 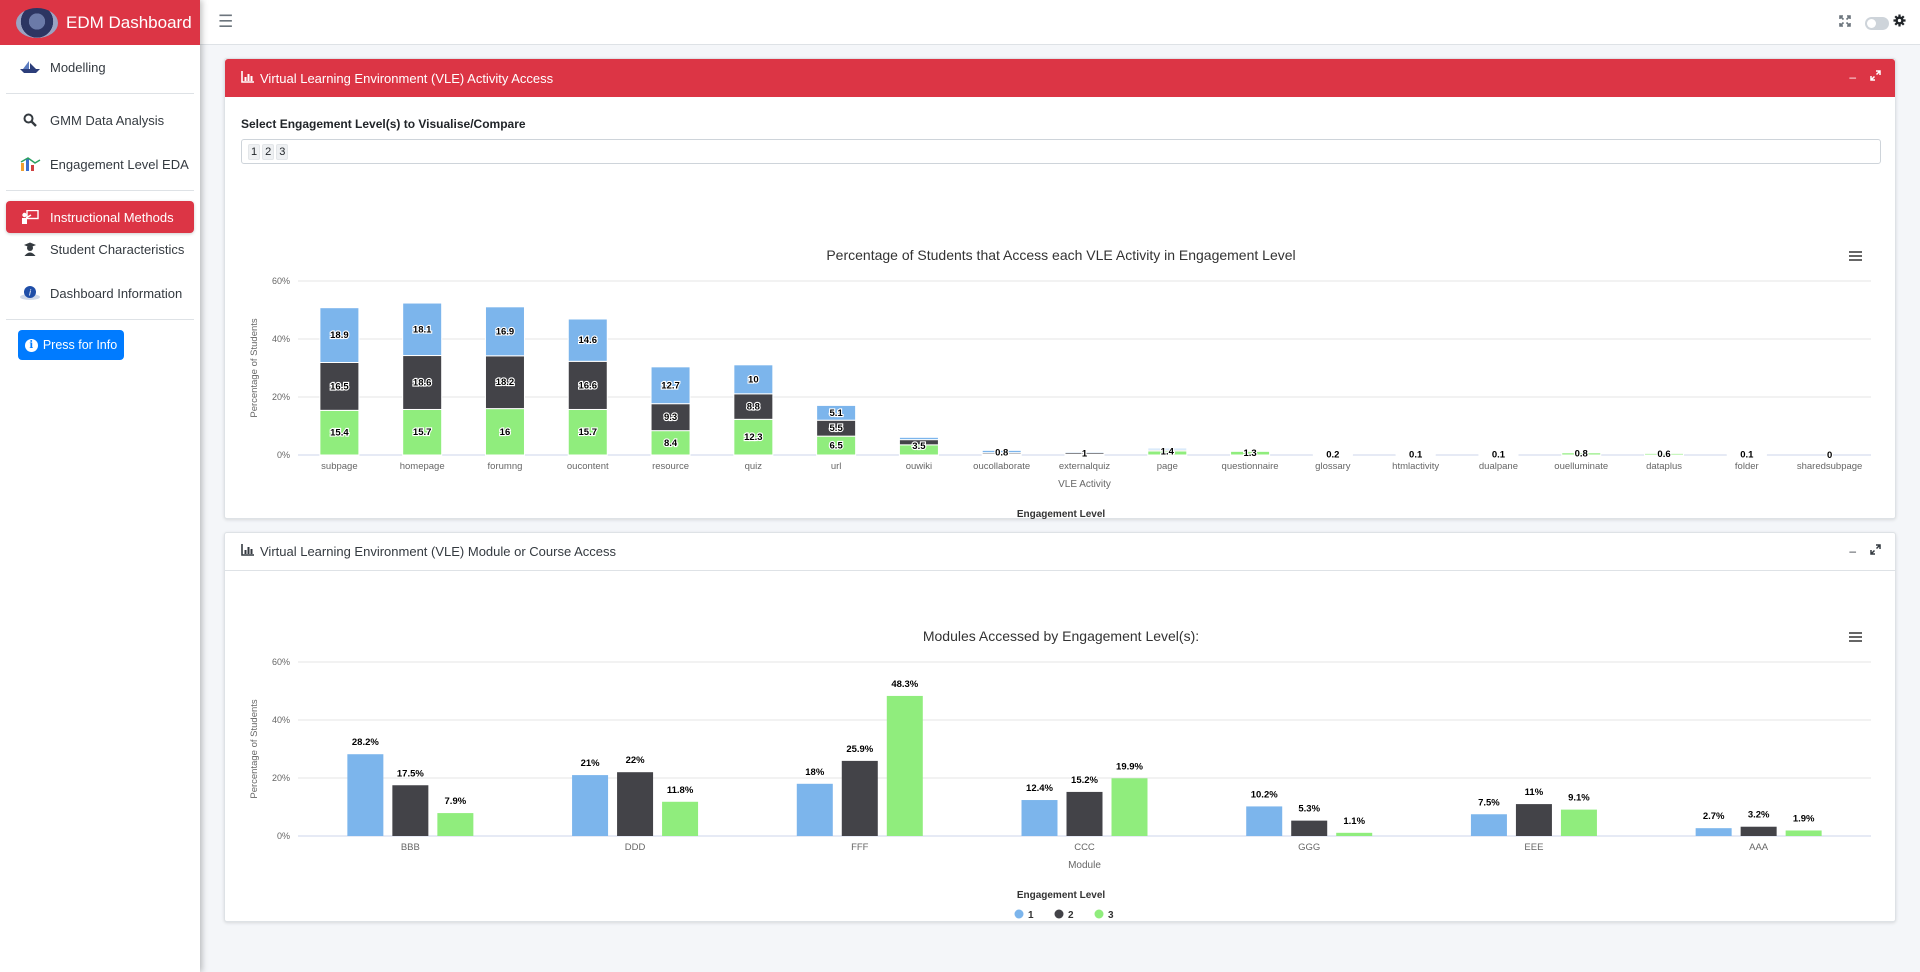 I want to click on bar-chart-icon, so click(x=247, y=78).